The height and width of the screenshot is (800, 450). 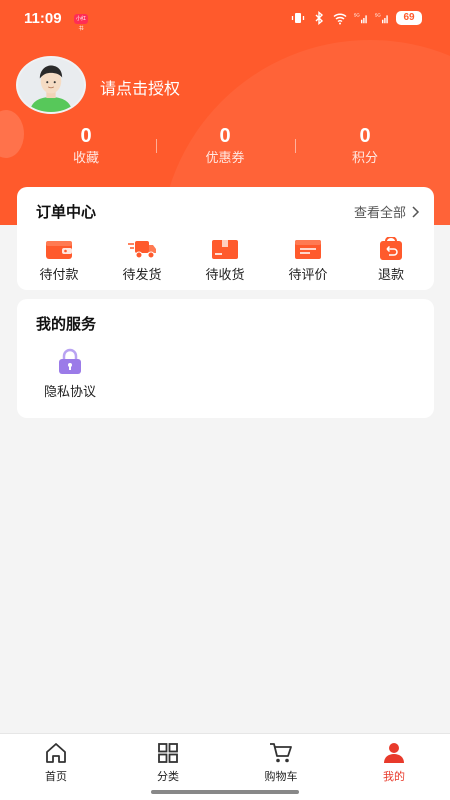 What do you see at coordinates (56, 776) in the screenshot?
I see `tab-label: 首页` at bounding box center [56, 776].